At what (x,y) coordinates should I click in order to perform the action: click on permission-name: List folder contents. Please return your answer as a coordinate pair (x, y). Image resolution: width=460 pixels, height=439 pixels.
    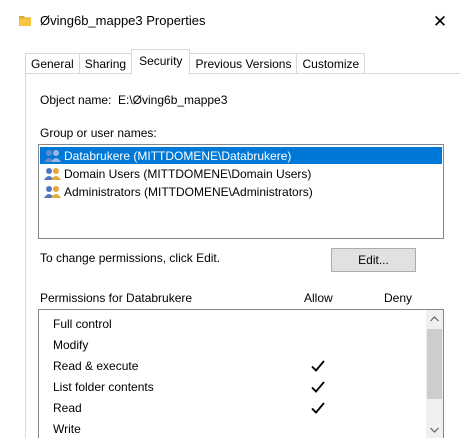
    Looking at the image, I should click on (103, 386).